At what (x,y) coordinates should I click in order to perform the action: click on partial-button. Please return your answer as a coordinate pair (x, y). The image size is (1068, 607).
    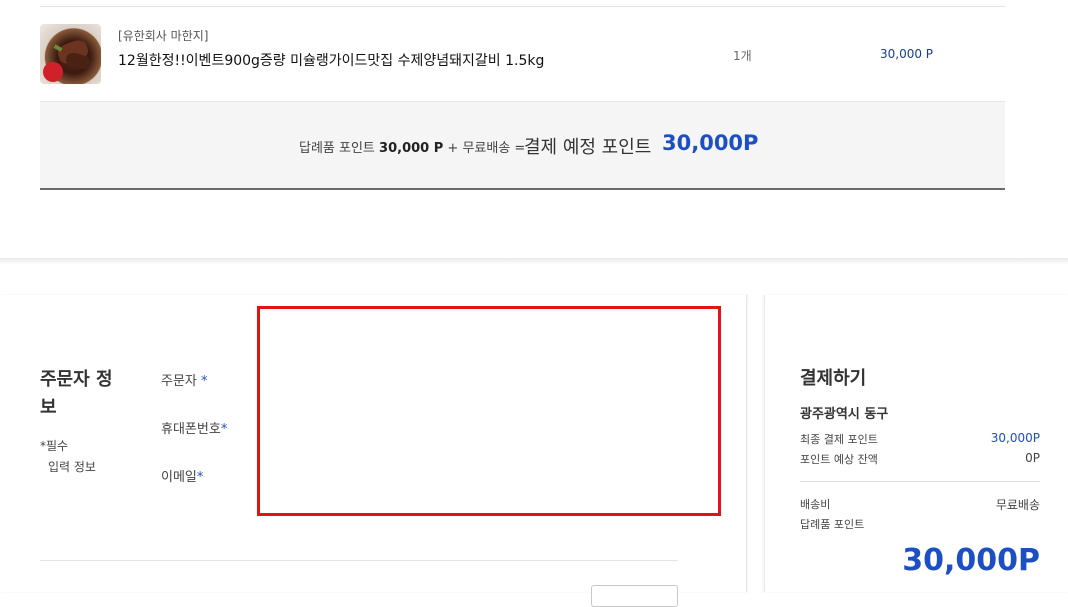
    Looking at the image, I should click on (634, 596).